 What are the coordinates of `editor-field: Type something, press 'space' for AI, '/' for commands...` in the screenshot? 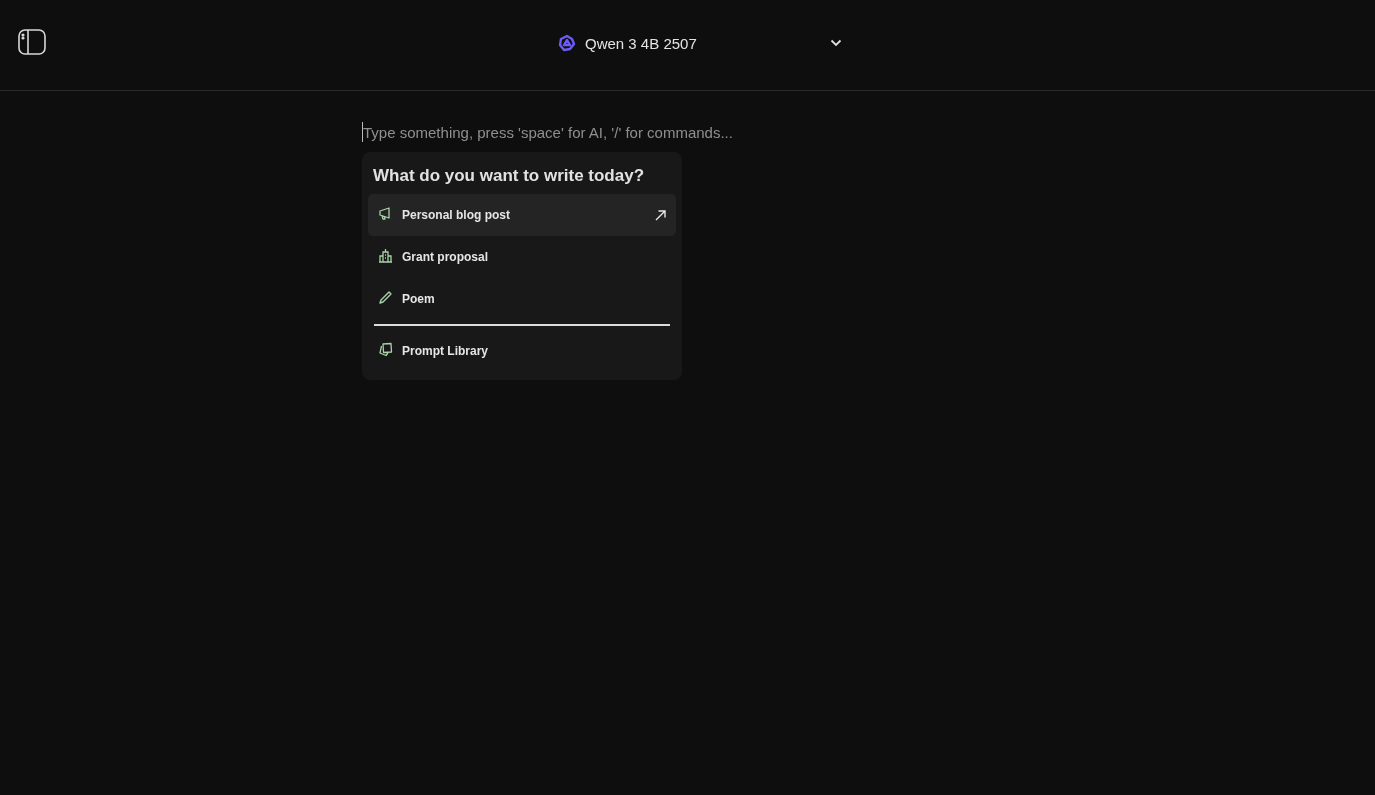 It's located at (572, 132).